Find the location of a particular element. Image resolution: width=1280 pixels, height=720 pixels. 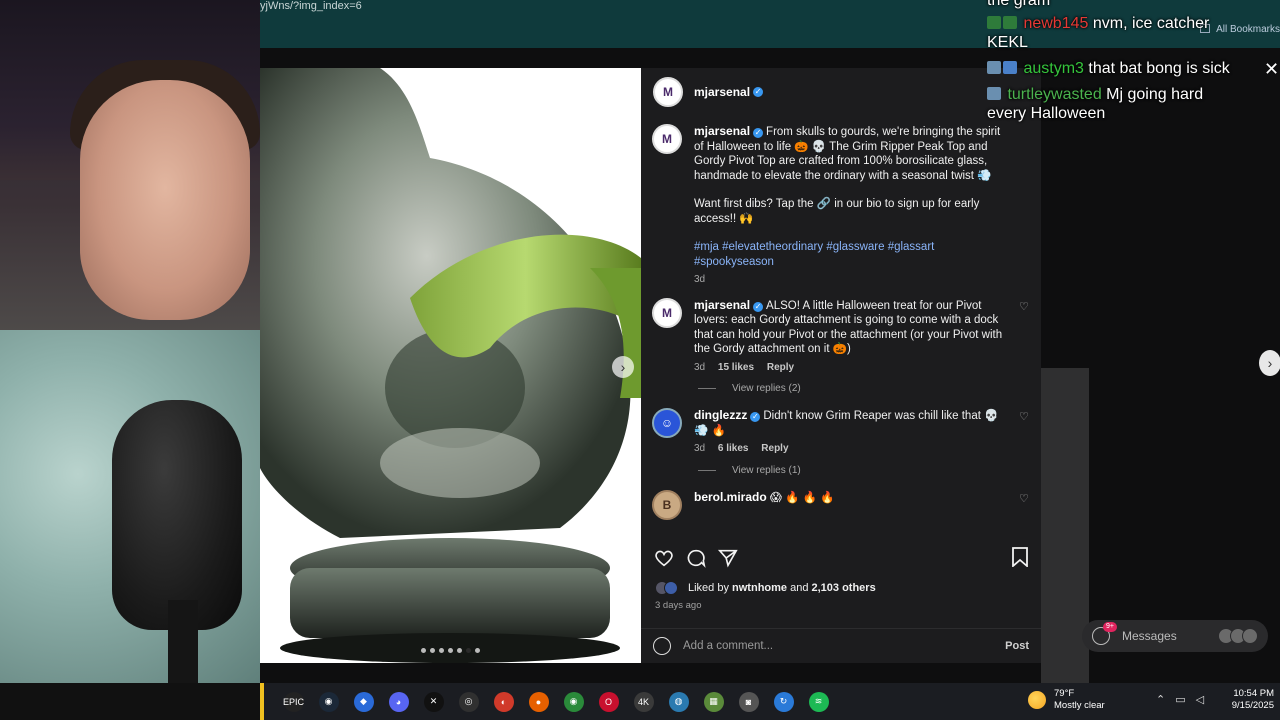

comment-username: dinglezzz is located at coordinates (720, 415).